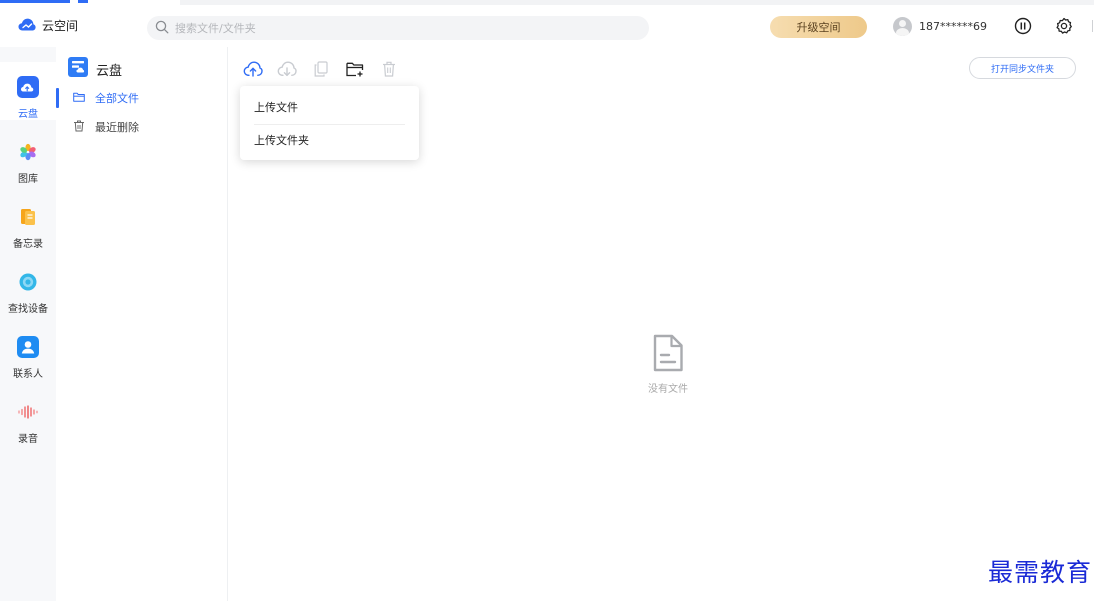  I want to click on brand: 云空间, so click(48, 25).